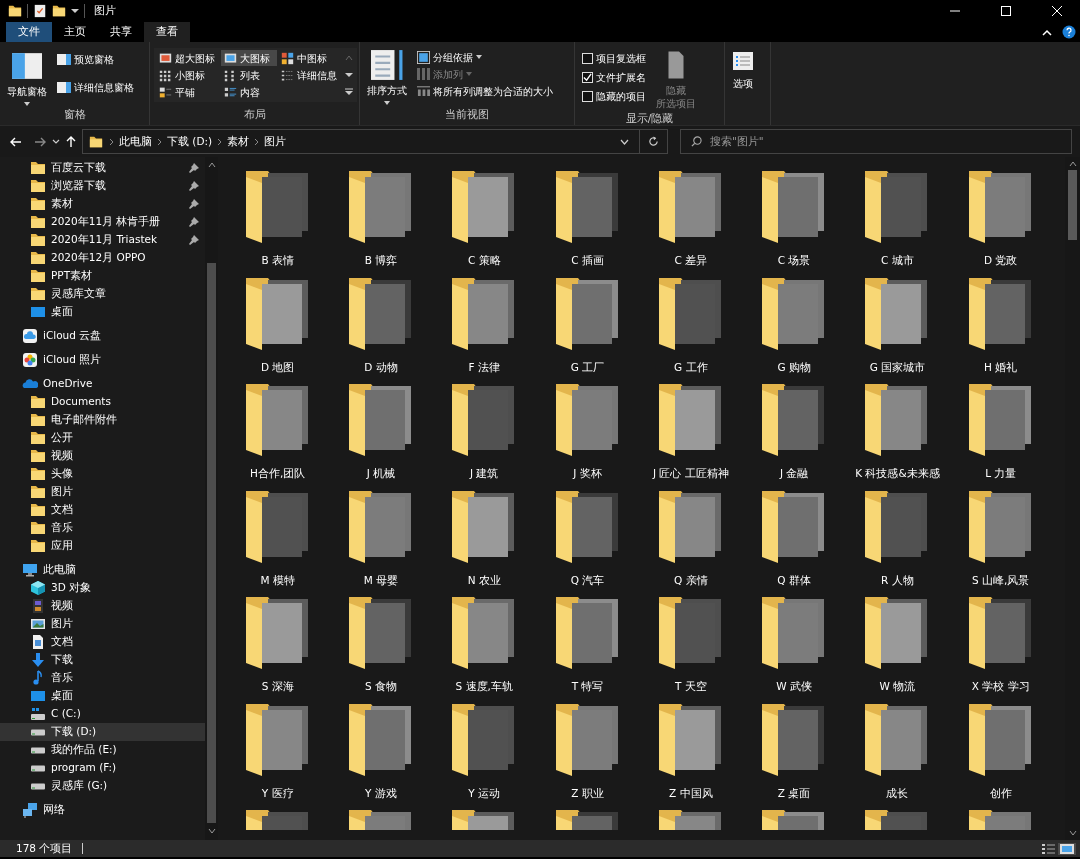  What do you see at coordinates (40, 141) in the screenshot?
I see `forward-arrow-icon` at bounding box center [40, 141].